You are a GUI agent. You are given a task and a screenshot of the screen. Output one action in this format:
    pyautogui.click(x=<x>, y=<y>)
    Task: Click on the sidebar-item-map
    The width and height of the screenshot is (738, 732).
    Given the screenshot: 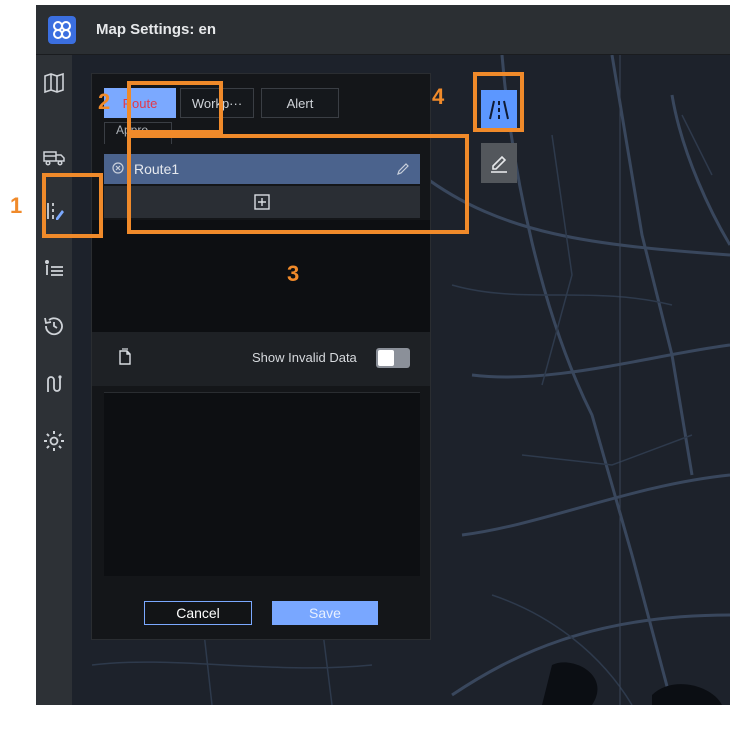 What is the action you would take?
    pyautogui.click(x=54, y=83)
    